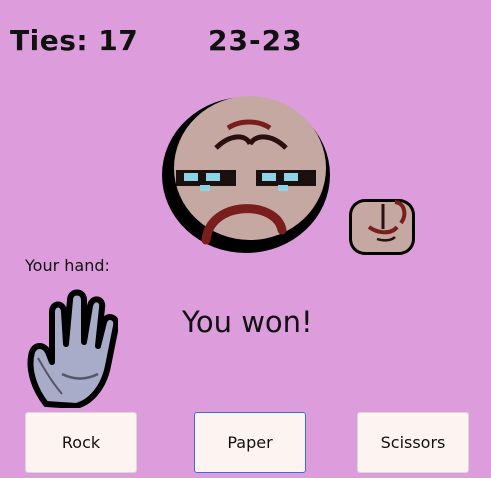  Describe the element at coordinates (81, 442) in the screenshot. I see `rock-button: Rock` at that location.